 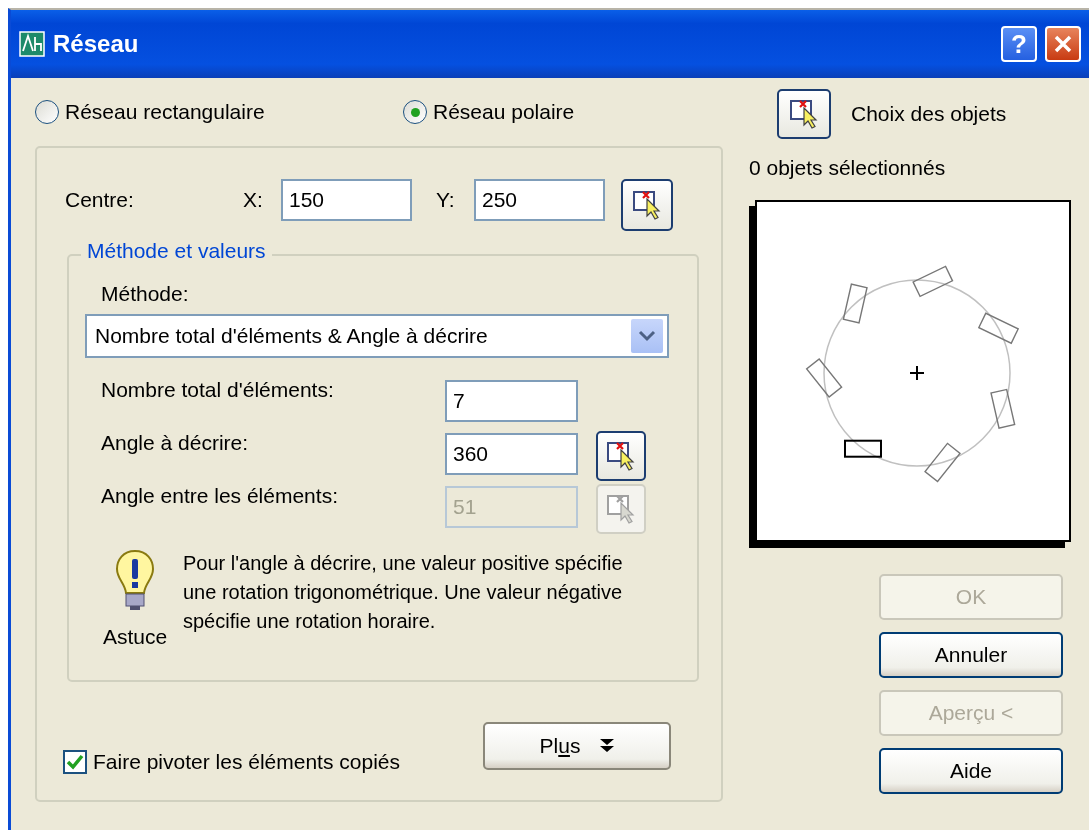 I want to click on x-label: X:, so click(x=253, y=200).